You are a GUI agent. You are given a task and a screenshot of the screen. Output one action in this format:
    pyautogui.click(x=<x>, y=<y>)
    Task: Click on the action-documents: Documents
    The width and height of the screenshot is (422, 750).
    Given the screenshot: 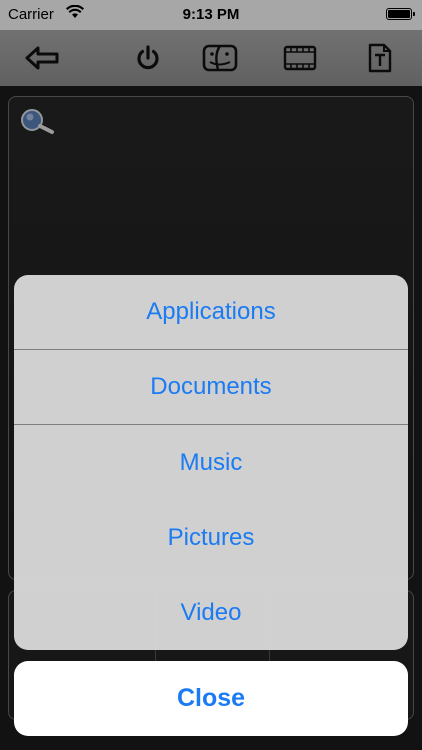 What is the action you would take?
    pyautogui.click(x=211, y=387)
    